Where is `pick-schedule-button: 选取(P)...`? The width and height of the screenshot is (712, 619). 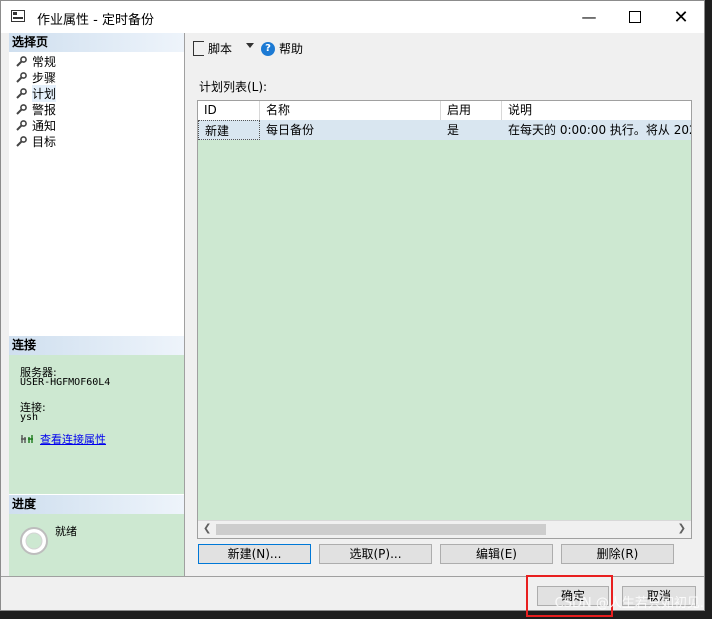
pick-schedule-button: 选取(P)... is located at coordinates (375, 554).